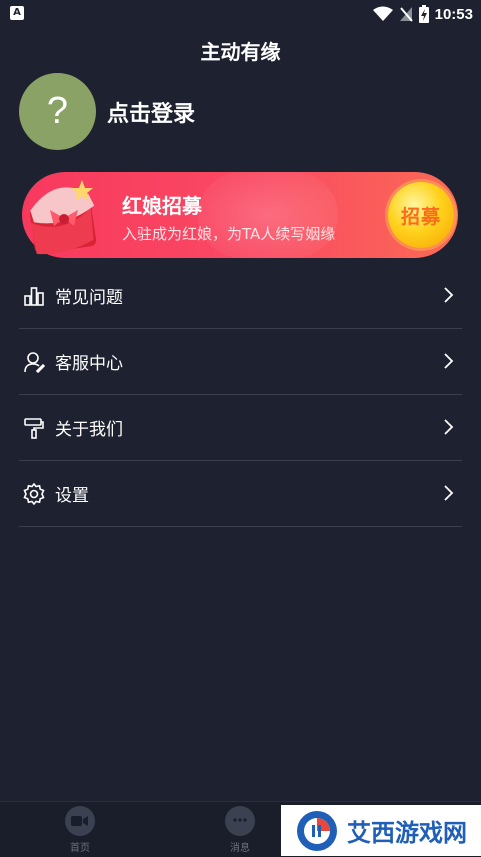  Describe the element at coordinates (162, 206) in the screenshot. I see `banner-title: 红娘招募` at that location.